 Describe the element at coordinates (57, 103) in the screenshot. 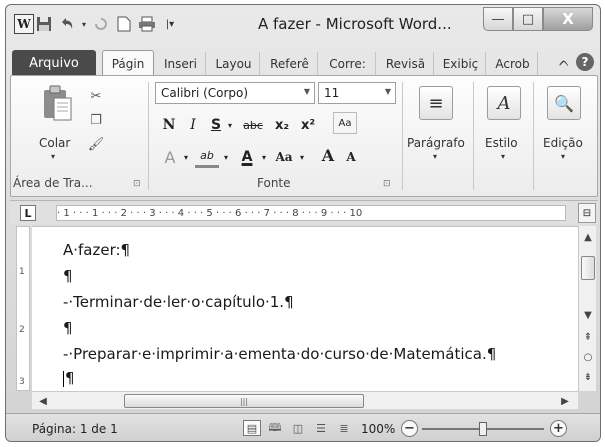

I see `paste-icon` at that location.